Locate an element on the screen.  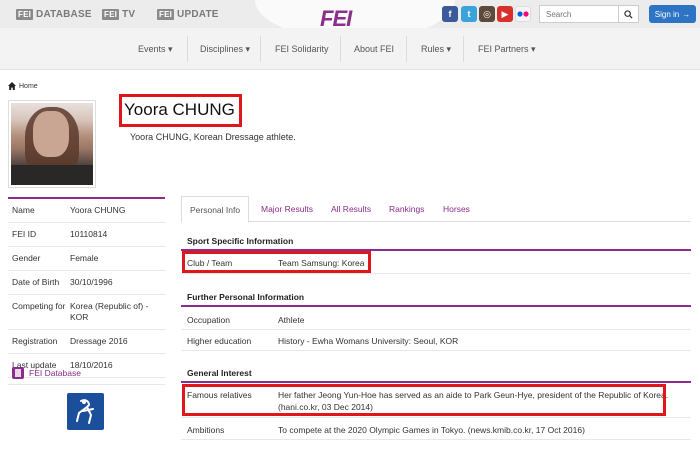
sign-in-button: Sign in → is located at coordinates (672, 14).